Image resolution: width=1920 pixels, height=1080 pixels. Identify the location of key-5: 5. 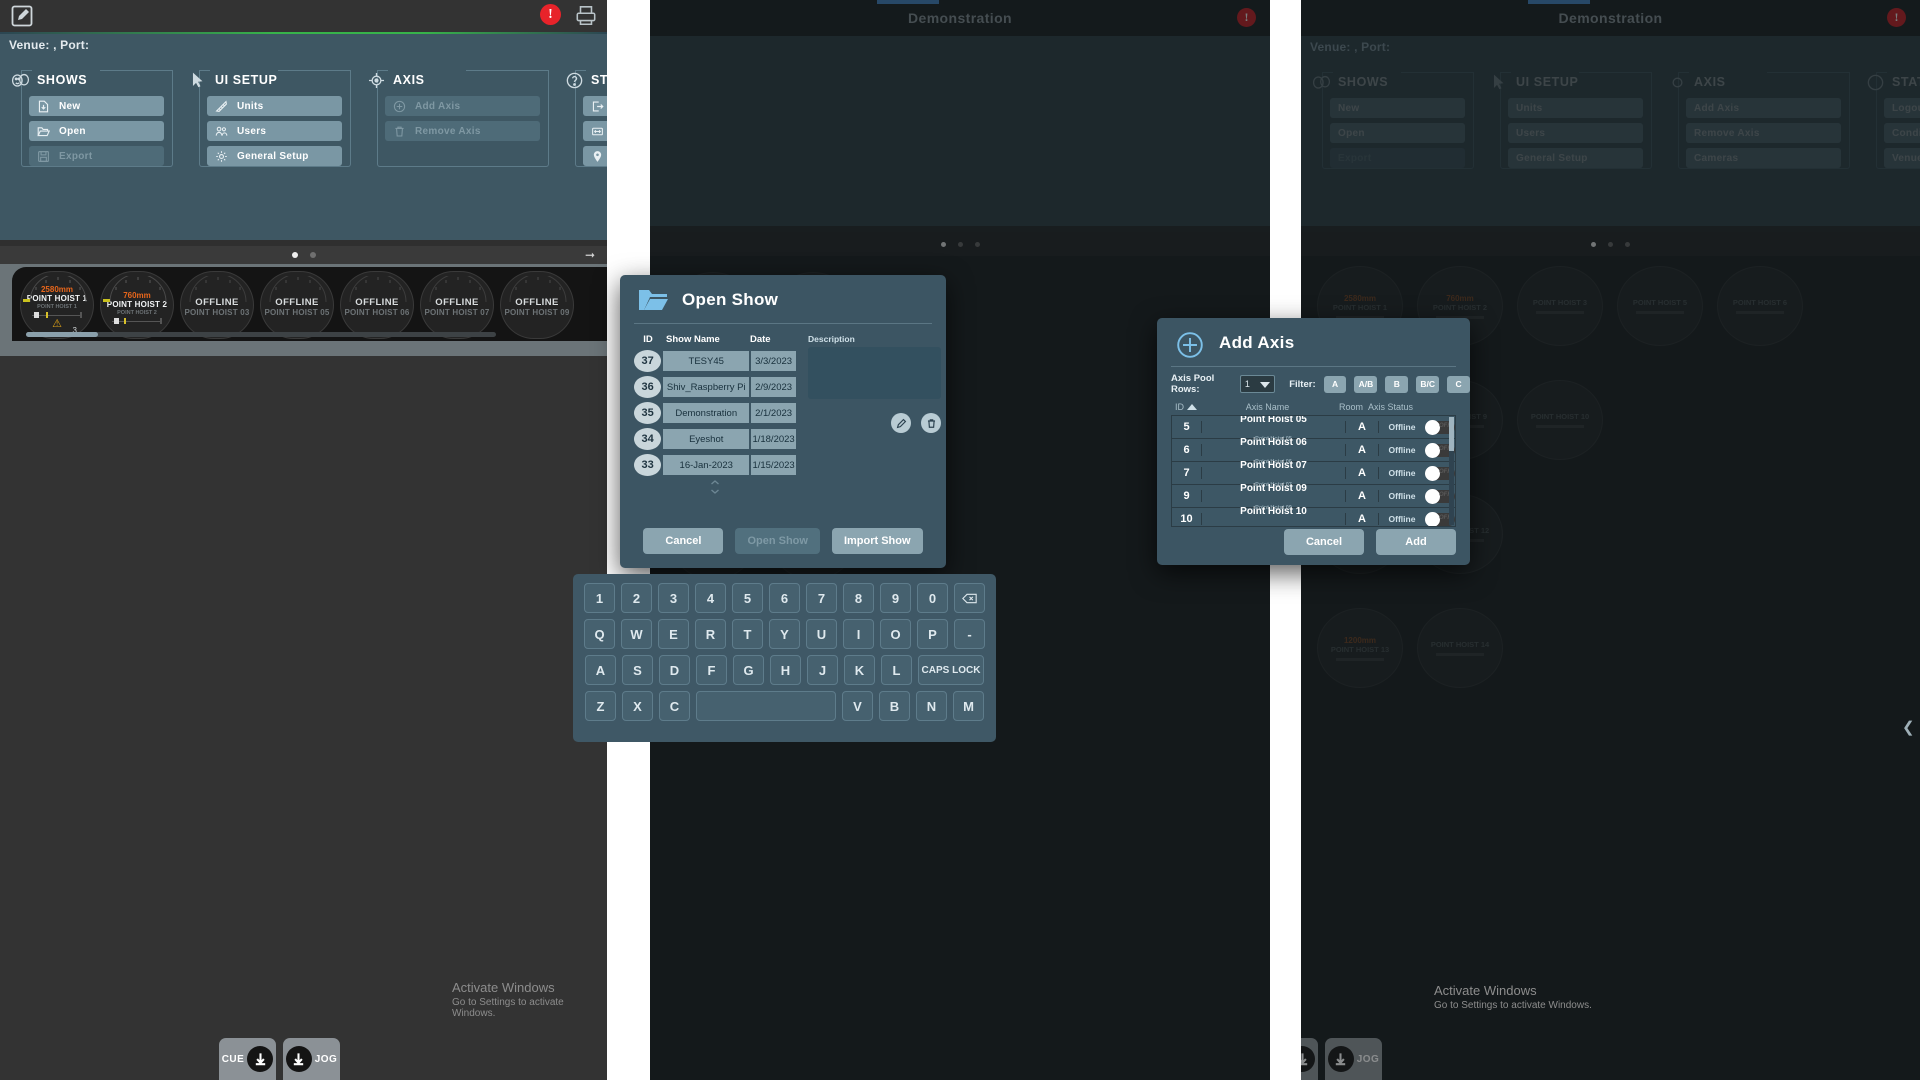
(747, 598).